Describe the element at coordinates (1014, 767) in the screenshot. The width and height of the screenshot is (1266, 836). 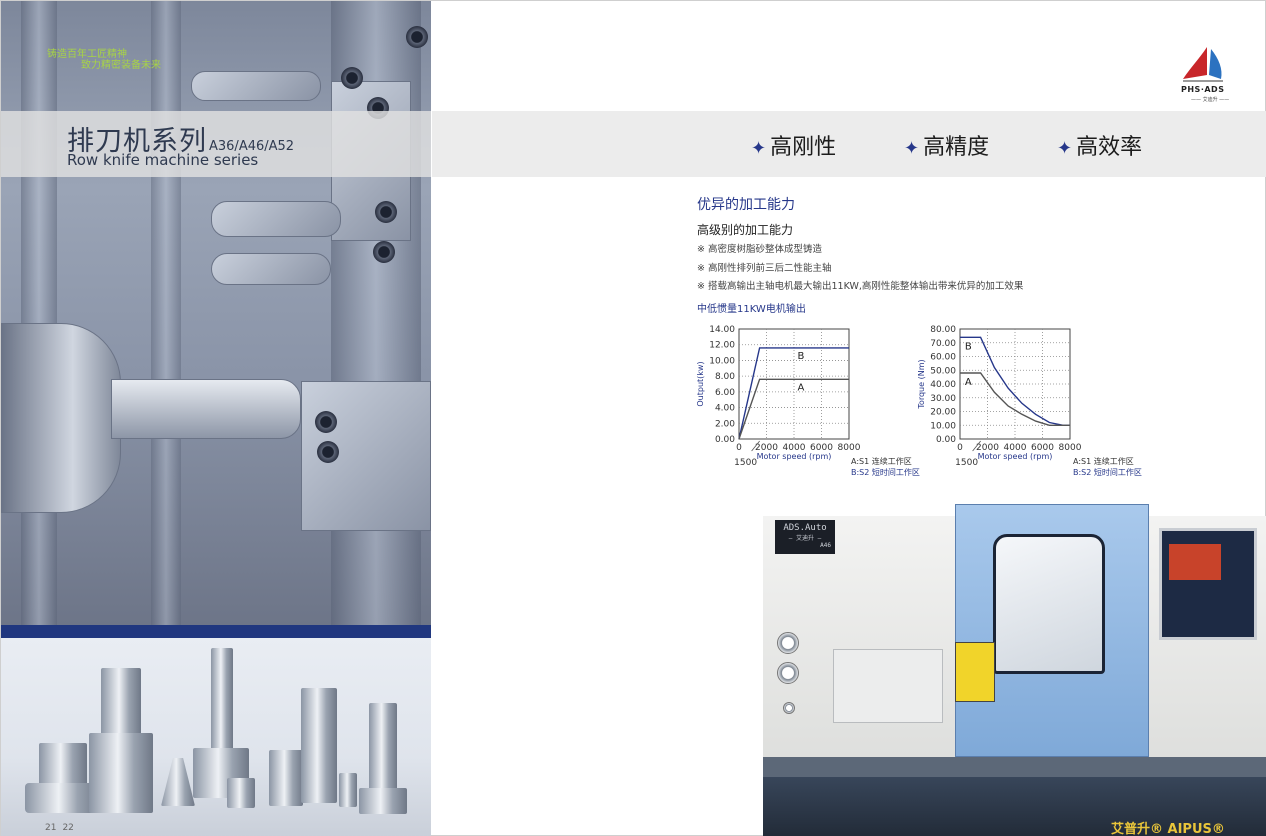
I see `machine-base-strip` at that location.